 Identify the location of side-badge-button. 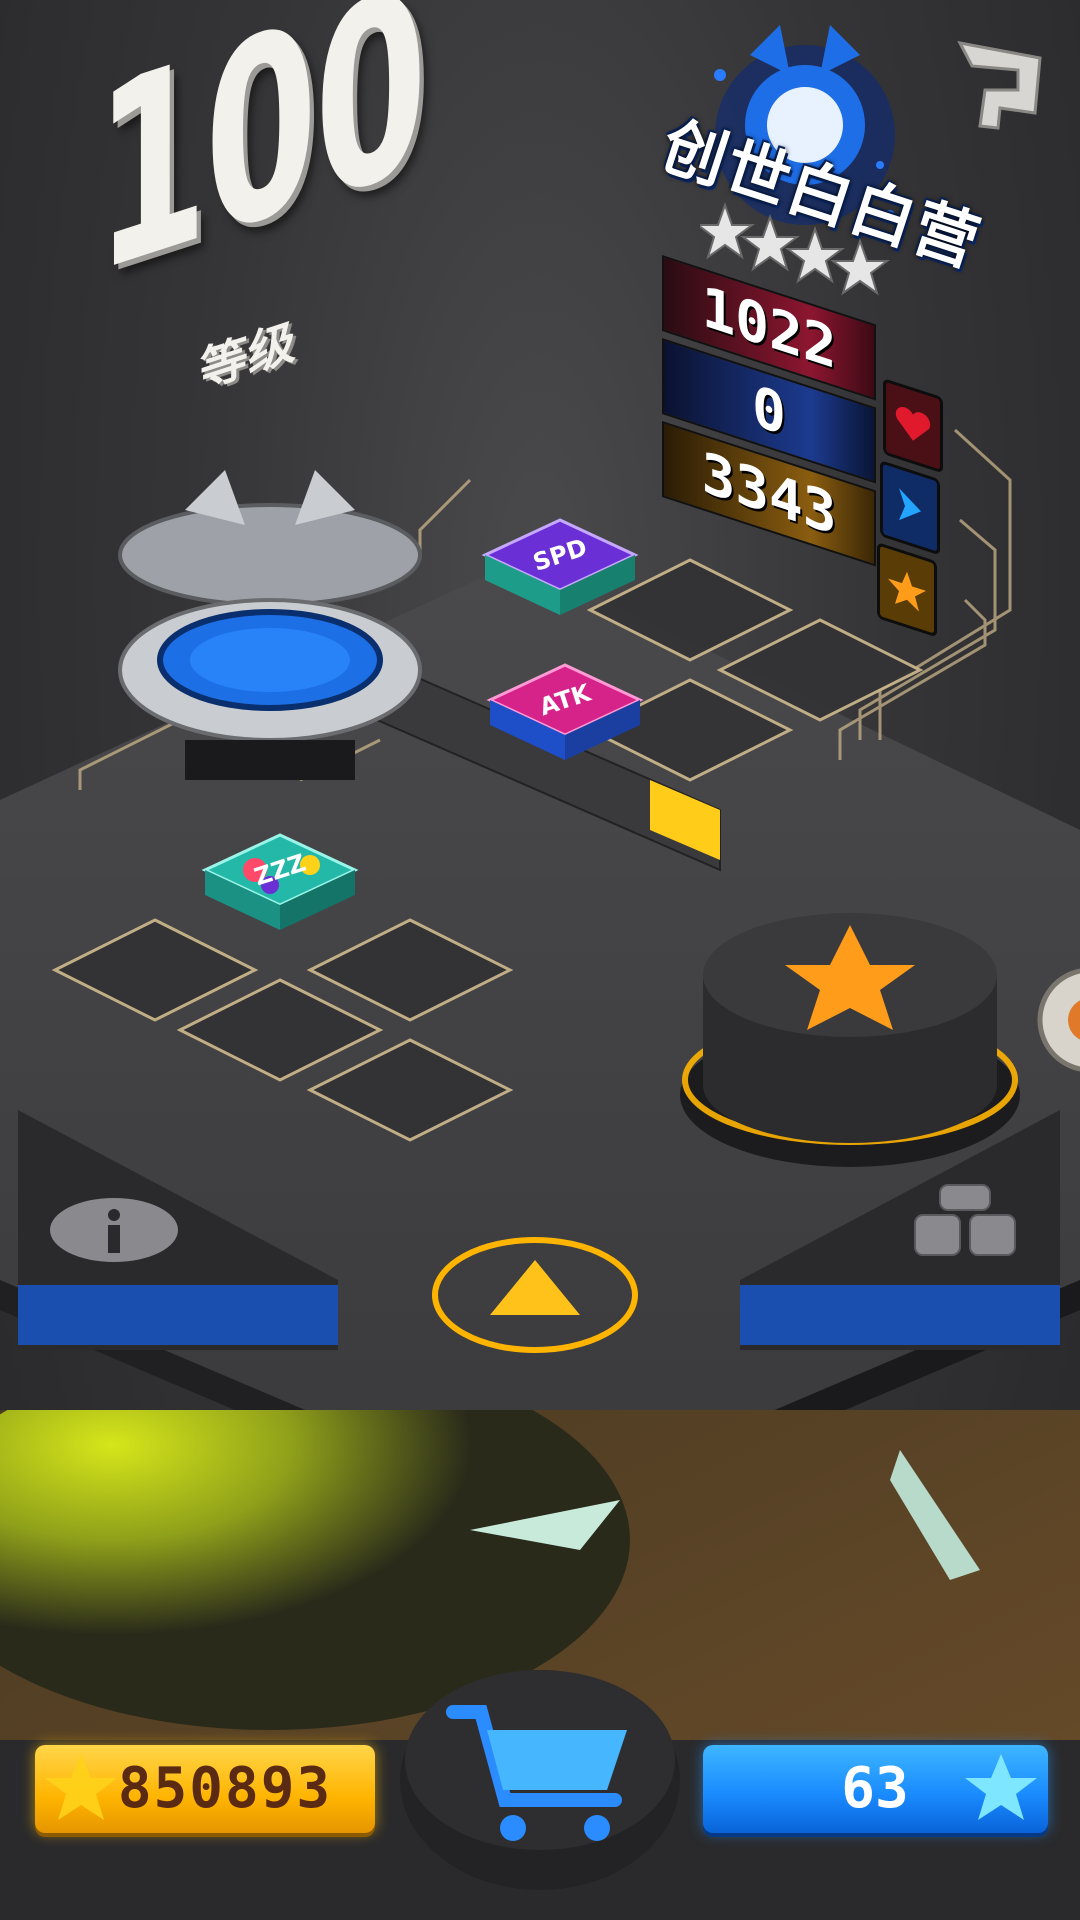
(1057, 1020).